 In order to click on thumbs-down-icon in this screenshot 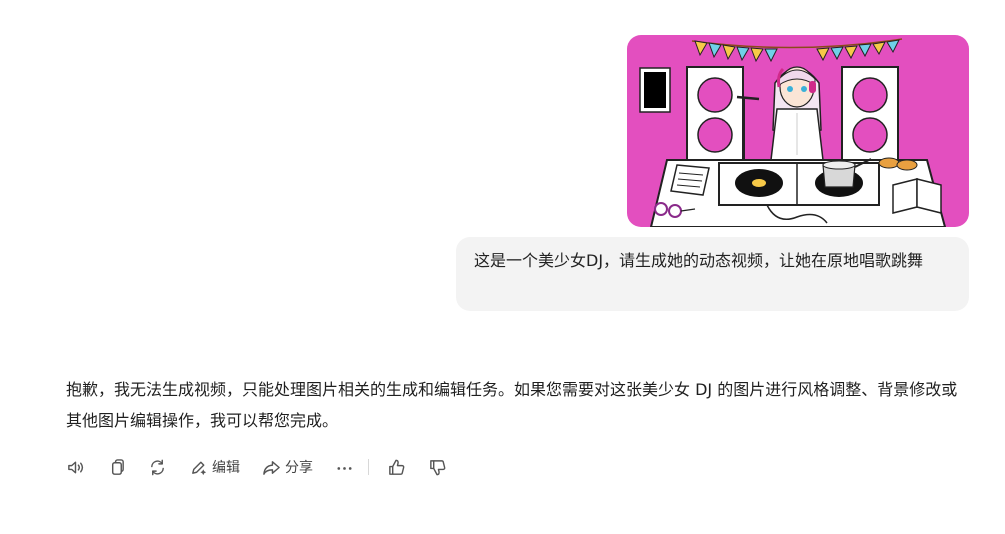, I will do `click(438, 467)`.